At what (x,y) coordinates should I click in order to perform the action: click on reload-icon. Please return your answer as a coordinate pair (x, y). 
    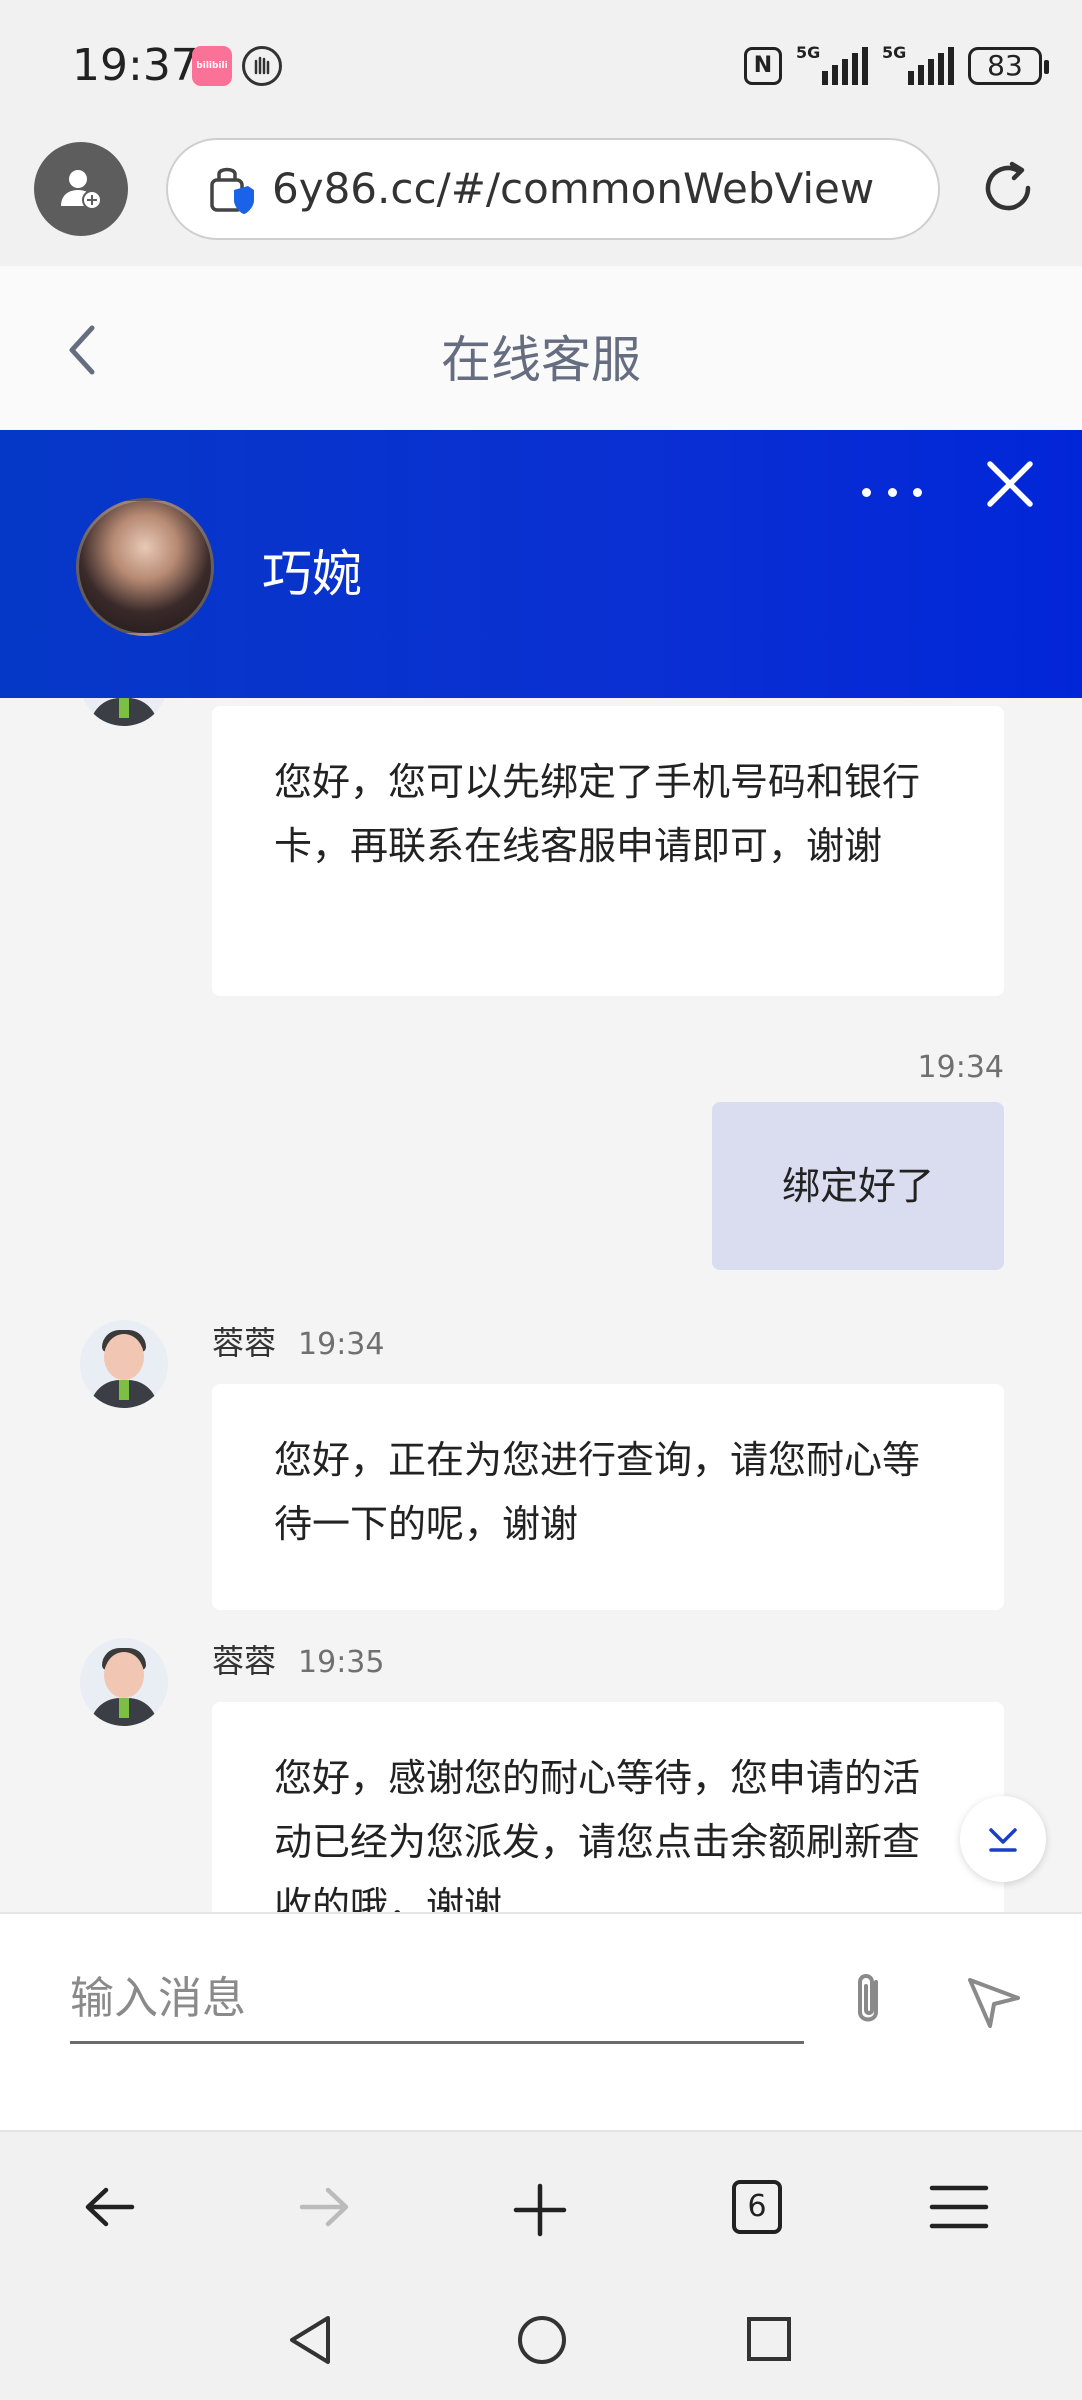
    Looking at the image, I should click on (1008, 188).